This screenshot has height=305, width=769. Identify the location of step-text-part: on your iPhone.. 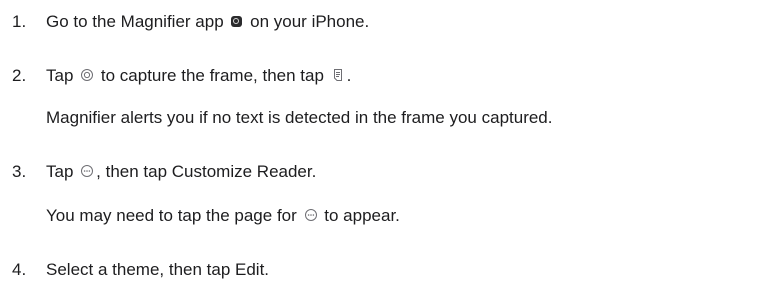
(310, 21).